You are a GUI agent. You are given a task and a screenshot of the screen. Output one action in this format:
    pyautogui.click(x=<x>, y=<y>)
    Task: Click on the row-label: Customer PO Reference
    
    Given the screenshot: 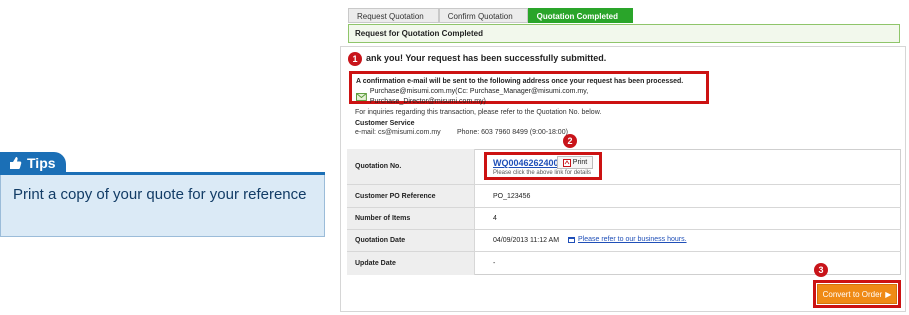 What is the action you would take?
    pyautogui.click(x=411, y=196)
    